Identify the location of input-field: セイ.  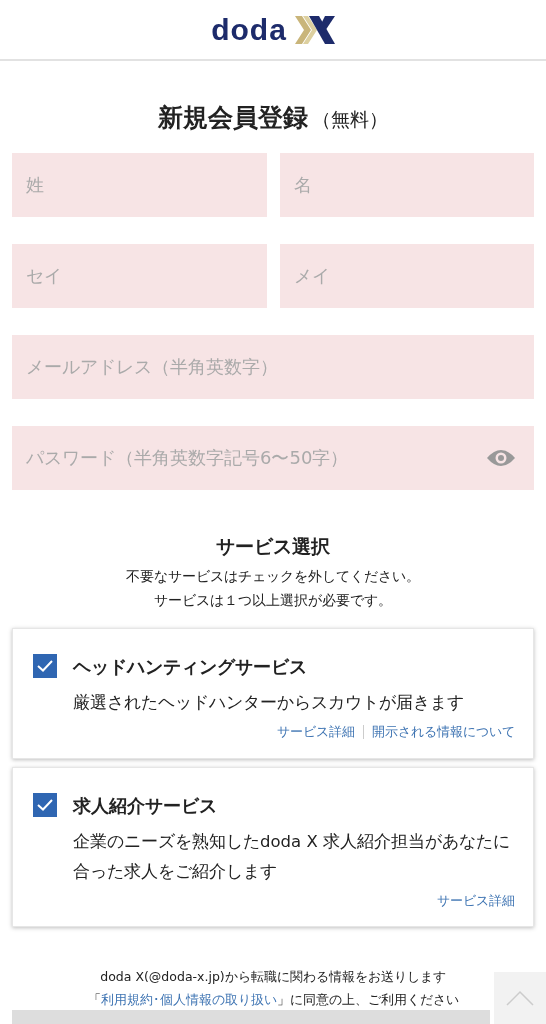
(139, 275).